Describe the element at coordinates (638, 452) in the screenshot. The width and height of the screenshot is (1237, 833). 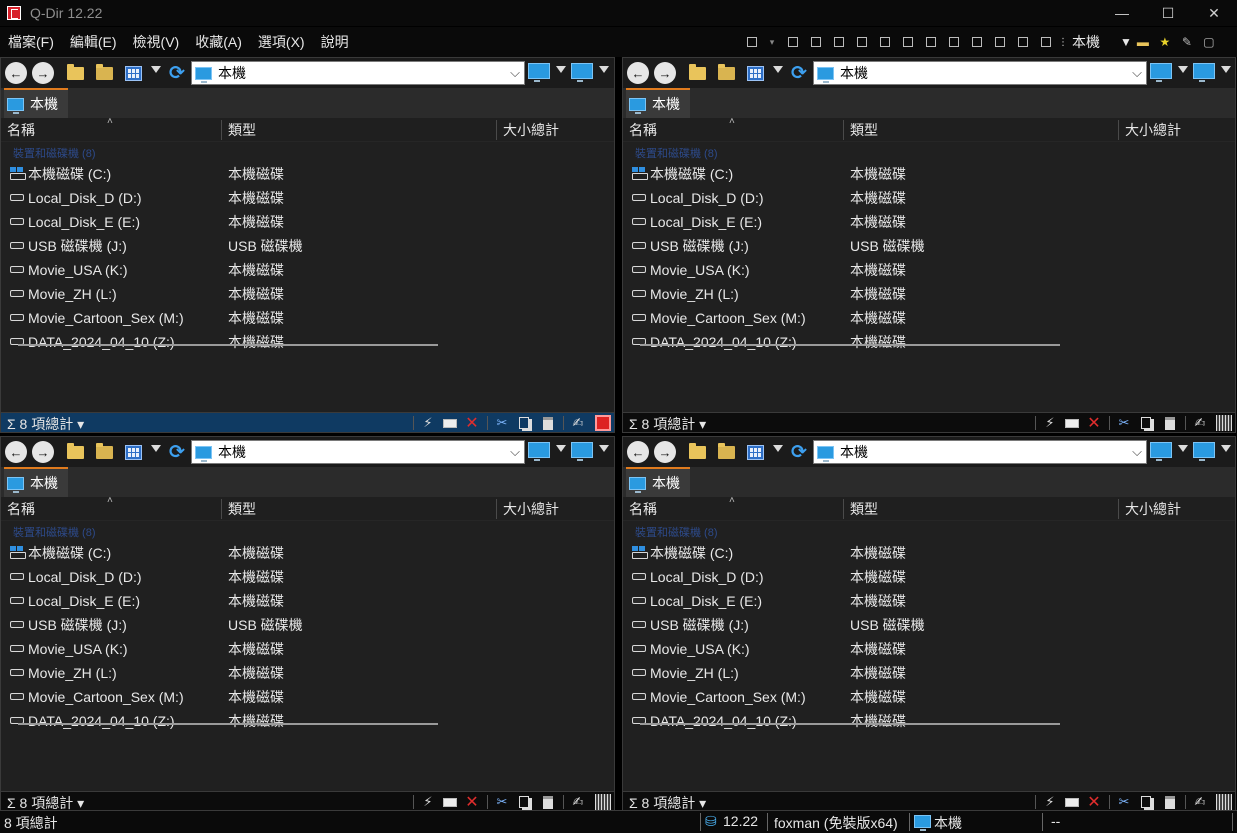
I see `back-icon: ←` at that location.